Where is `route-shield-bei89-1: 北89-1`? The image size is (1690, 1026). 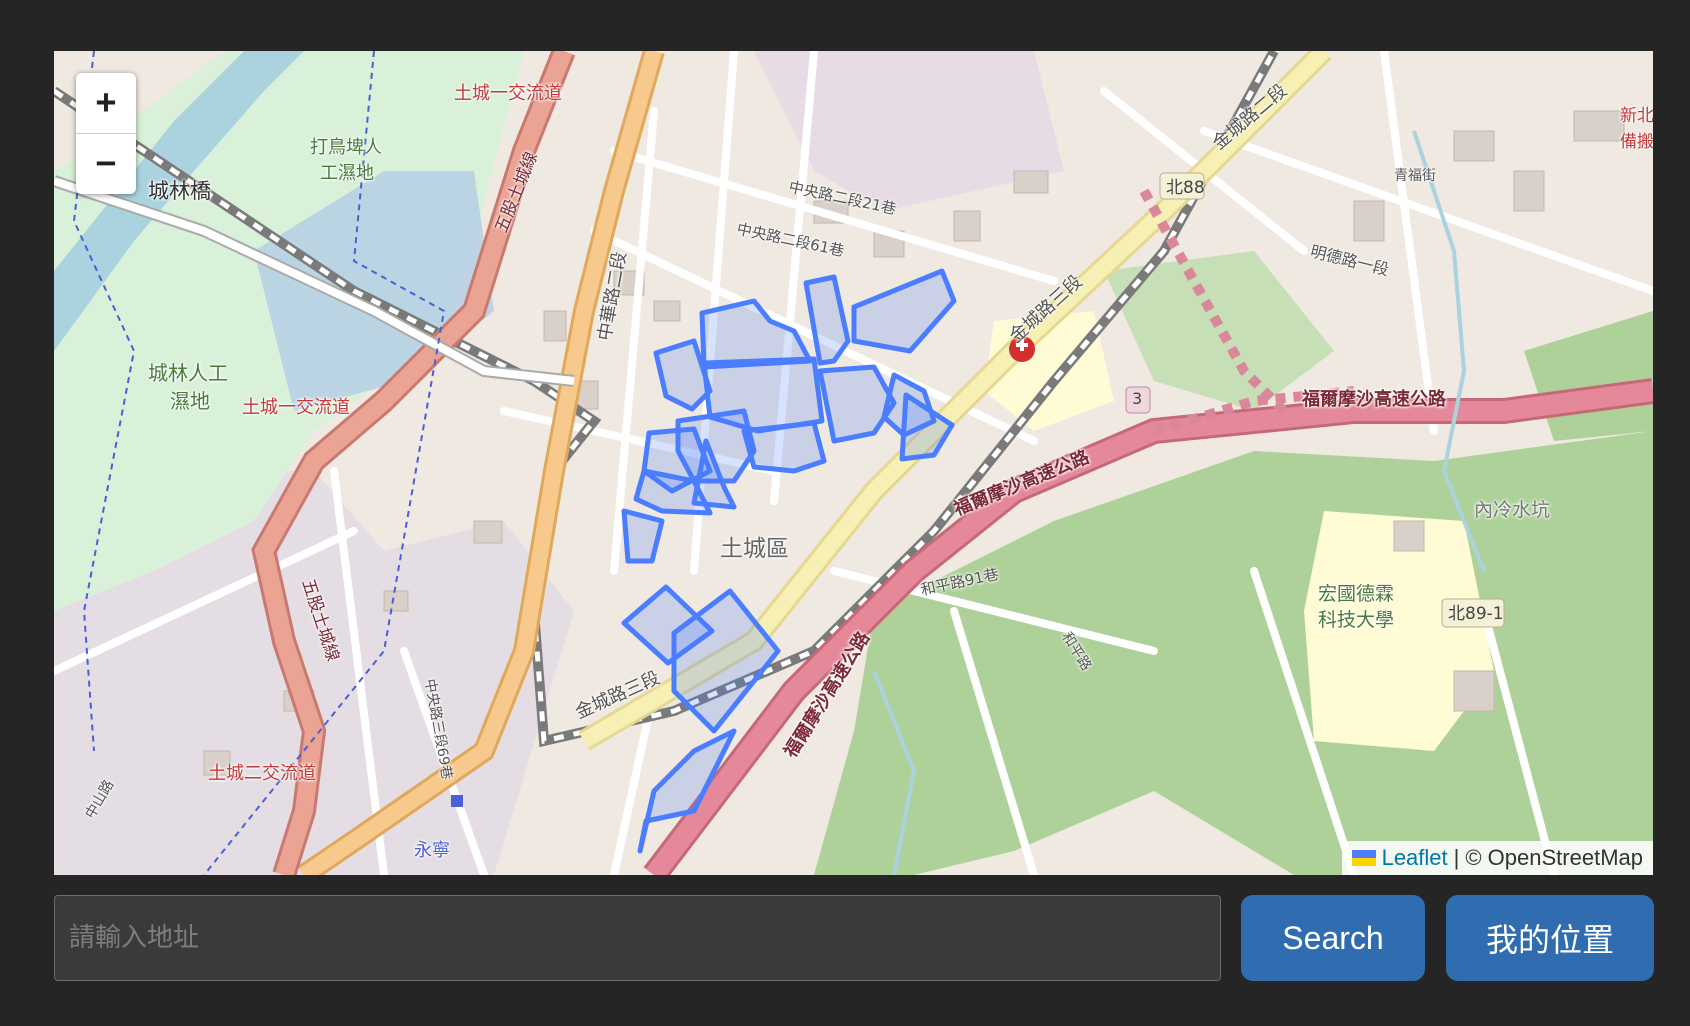 route-shield-bei89-1: 北89-1 is located at coordinates (1476, 614).